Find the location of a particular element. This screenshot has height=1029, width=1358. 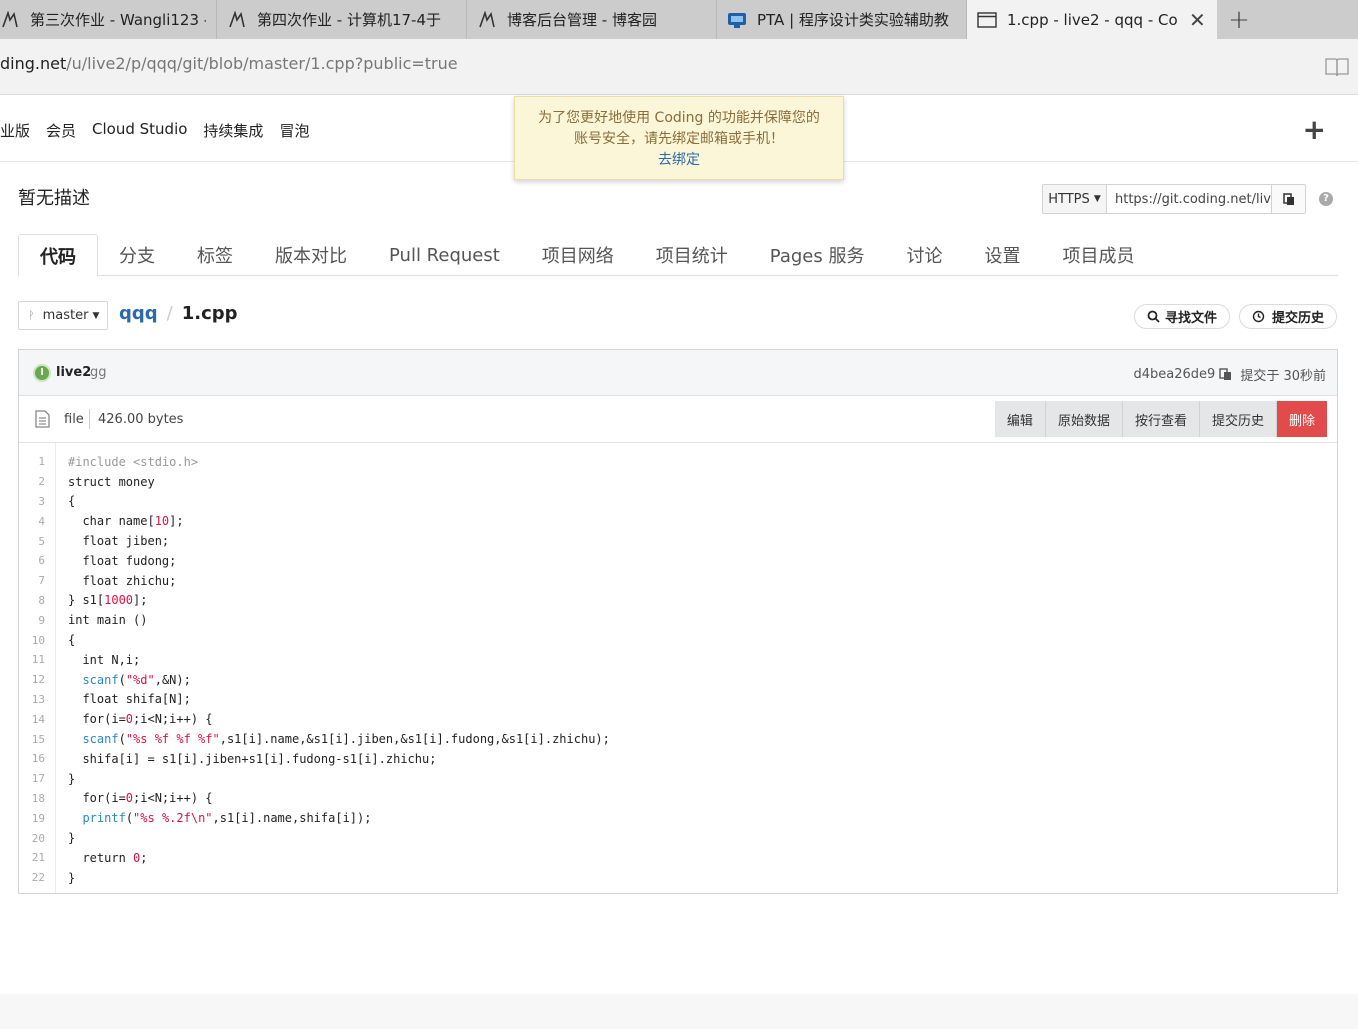

code-line: 7 float zhichu; is located at coordinates (678, 581).